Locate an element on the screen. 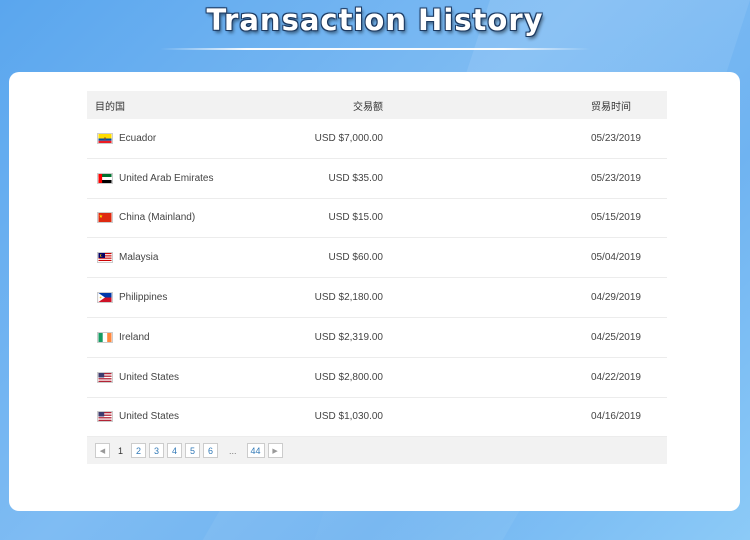 This screenshot has width=750, height=540. amount-cell: USD $2,180.00 is located at coordinates (348, 298).